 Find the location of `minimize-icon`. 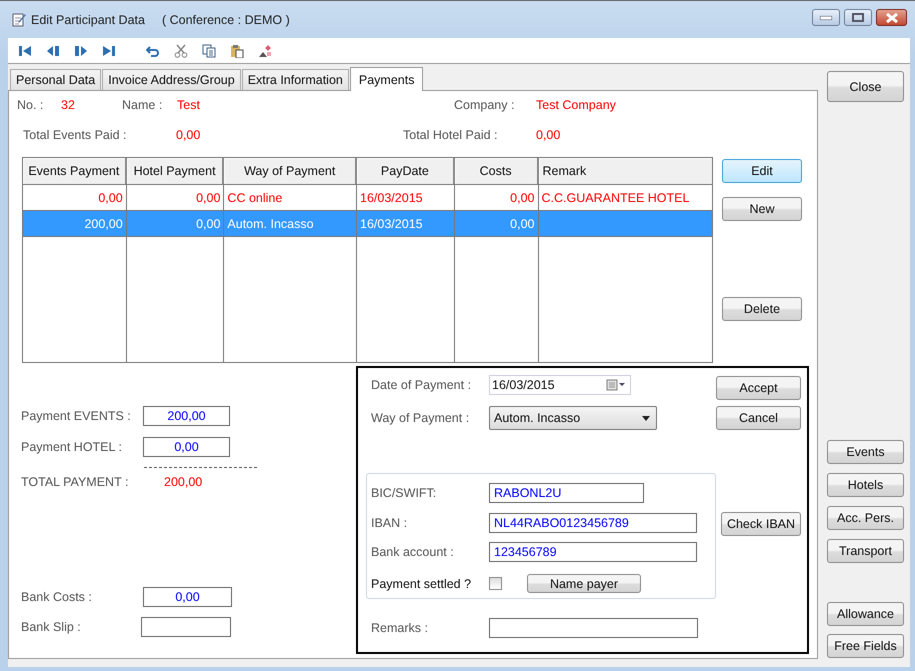

minimize-icon is located at coordinates (826, 18).